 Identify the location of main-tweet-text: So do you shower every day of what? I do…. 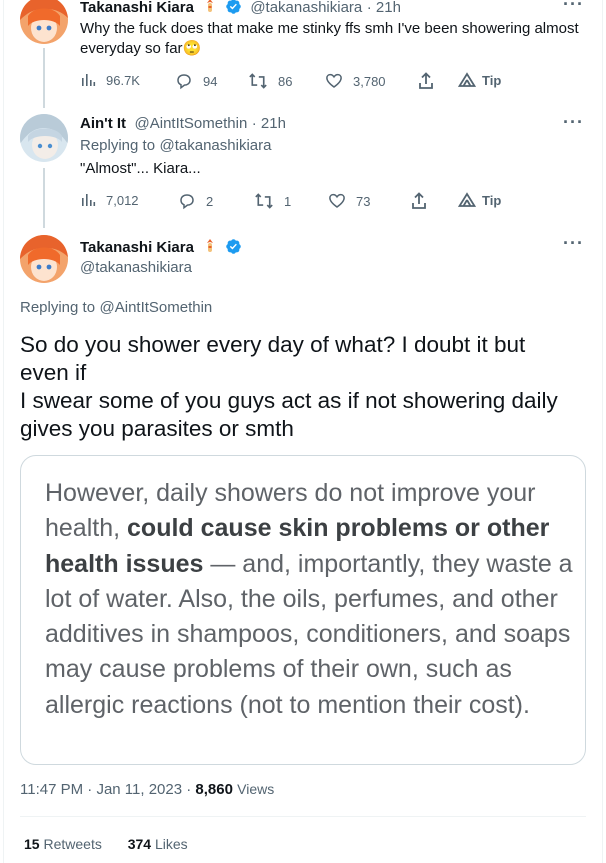
(289, 386).